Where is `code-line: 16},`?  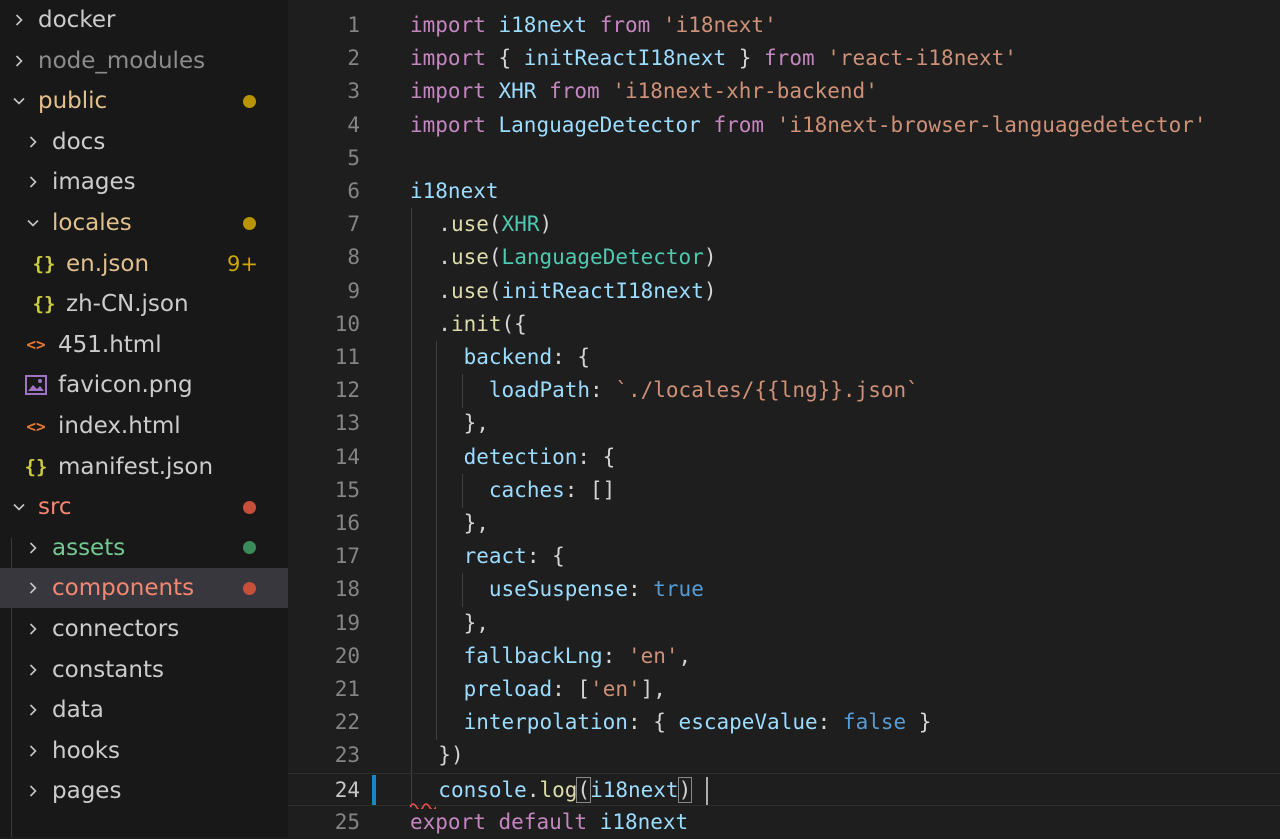 code-line: 16}, is located at coordinates (784, 524).